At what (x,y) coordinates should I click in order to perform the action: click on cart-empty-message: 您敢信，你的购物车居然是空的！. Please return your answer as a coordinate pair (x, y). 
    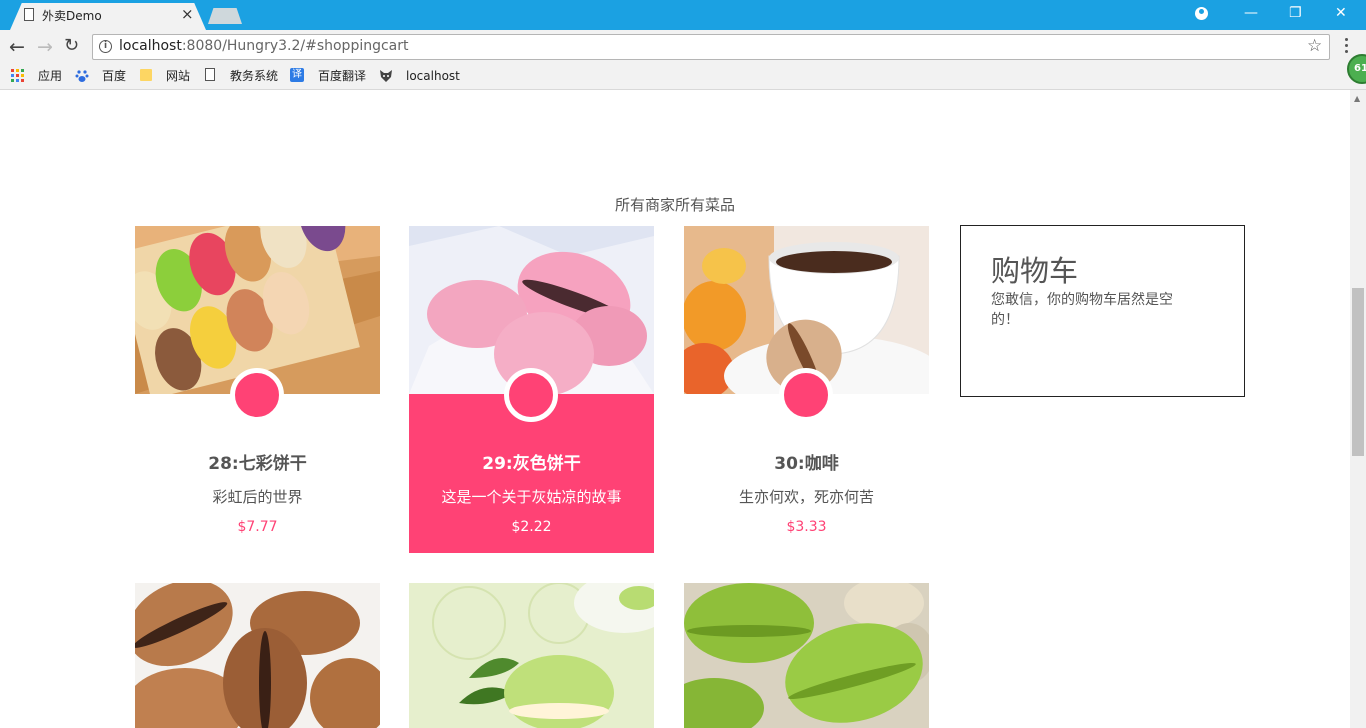
    Looking at the image, I should click on (1082, 310).